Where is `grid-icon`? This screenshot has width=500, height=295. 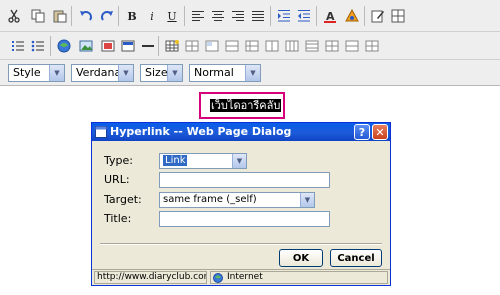 grid-icon is located at coordinates (398, 16).